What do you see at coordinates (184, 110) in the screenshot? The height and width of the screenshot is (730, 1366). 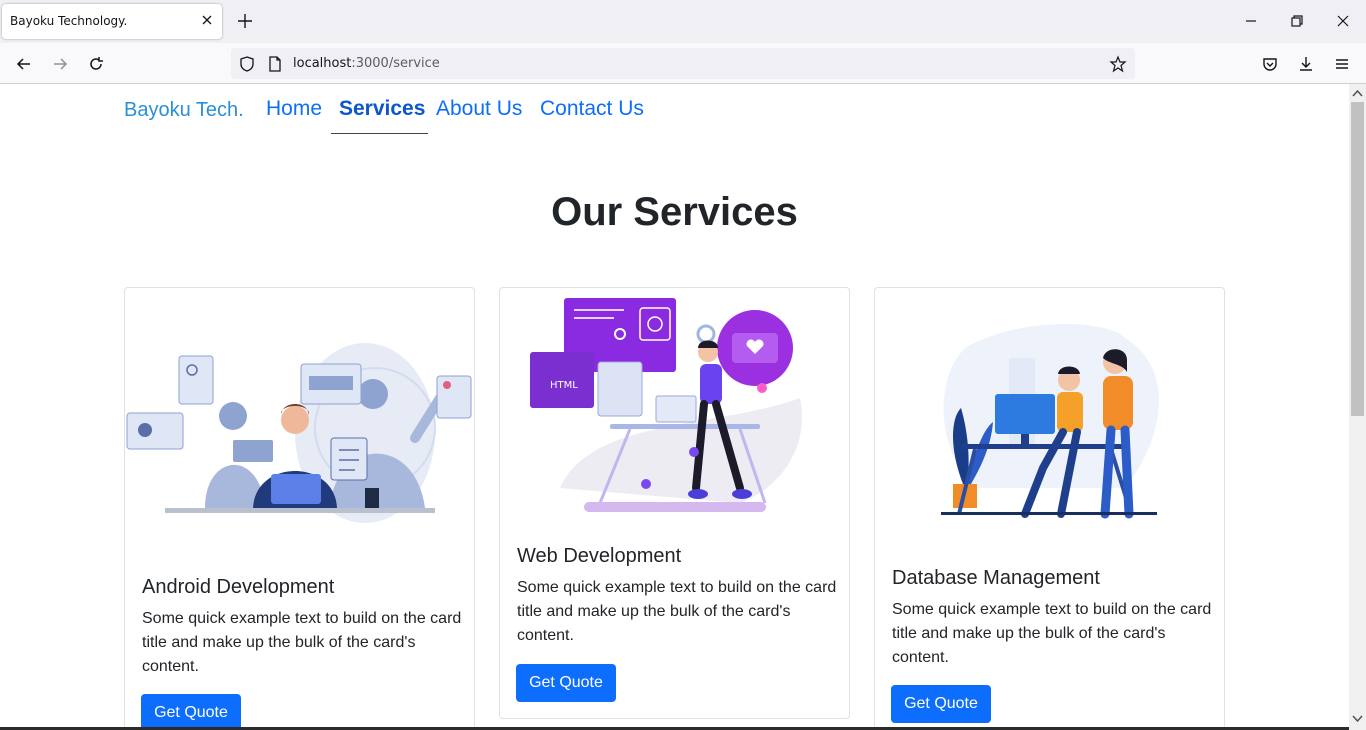 I see `brand-link: Bayoku Tech.` at bounding box center [184, 110].